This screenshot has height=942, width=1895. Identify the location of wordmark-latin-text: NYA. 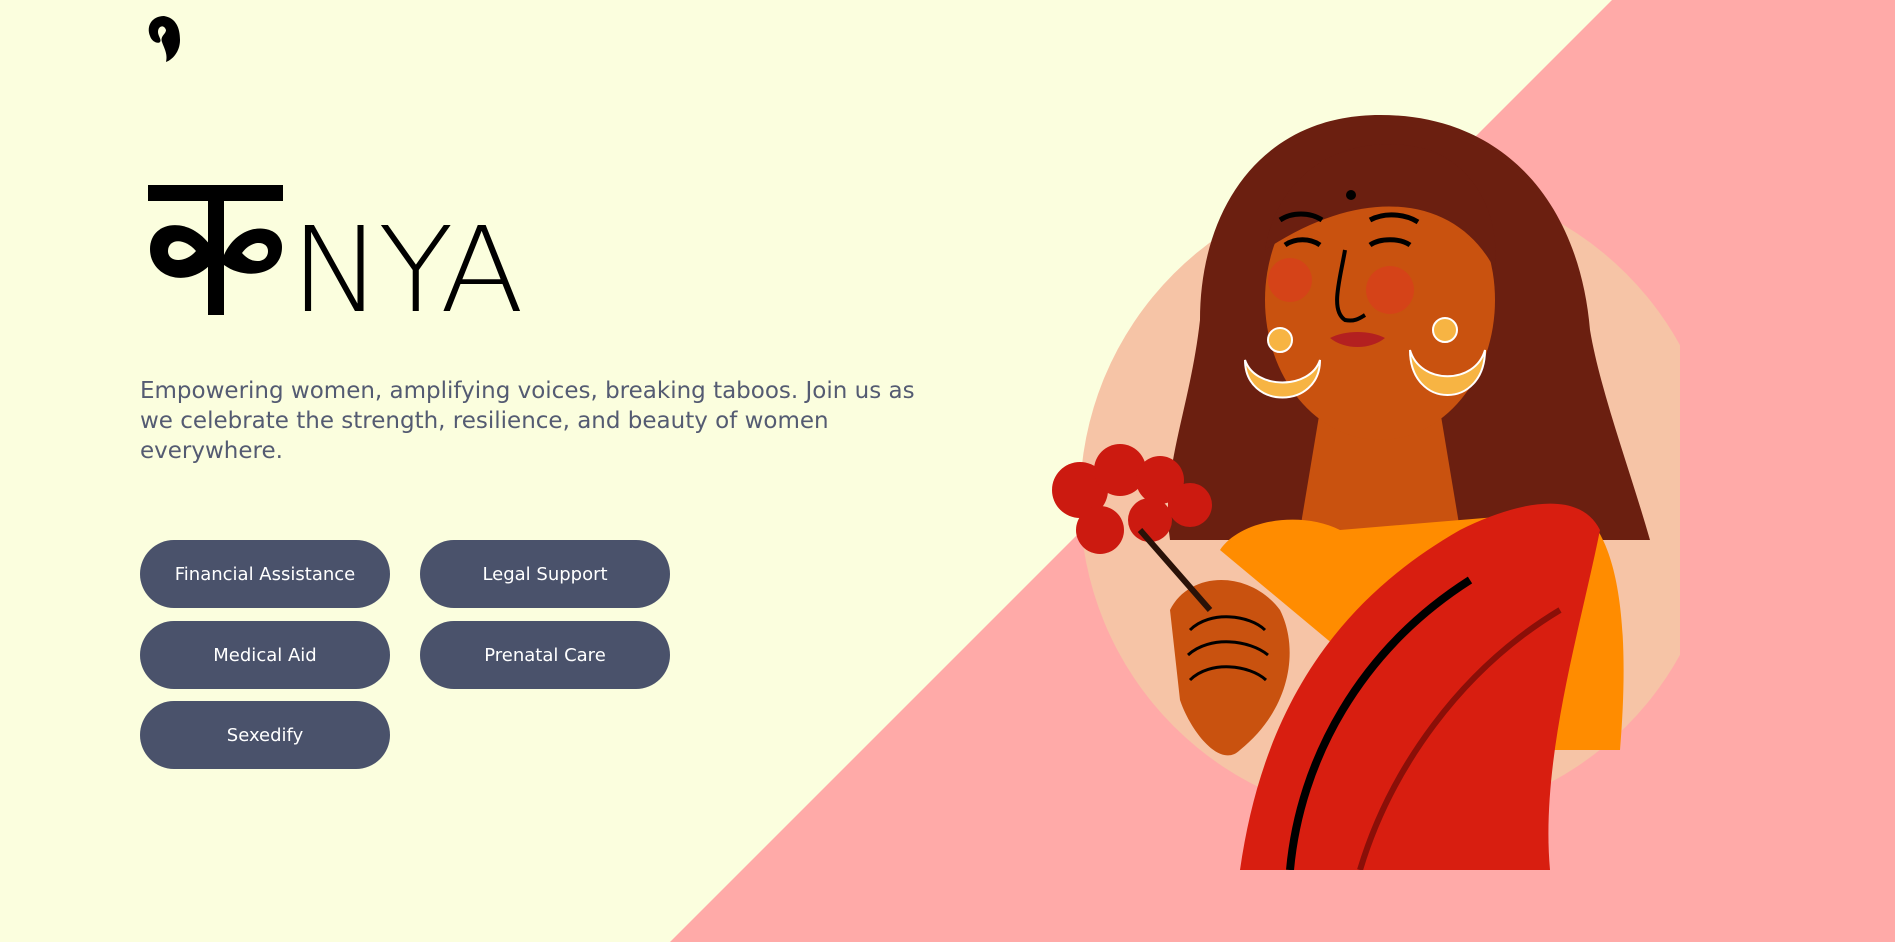
(405, 260).